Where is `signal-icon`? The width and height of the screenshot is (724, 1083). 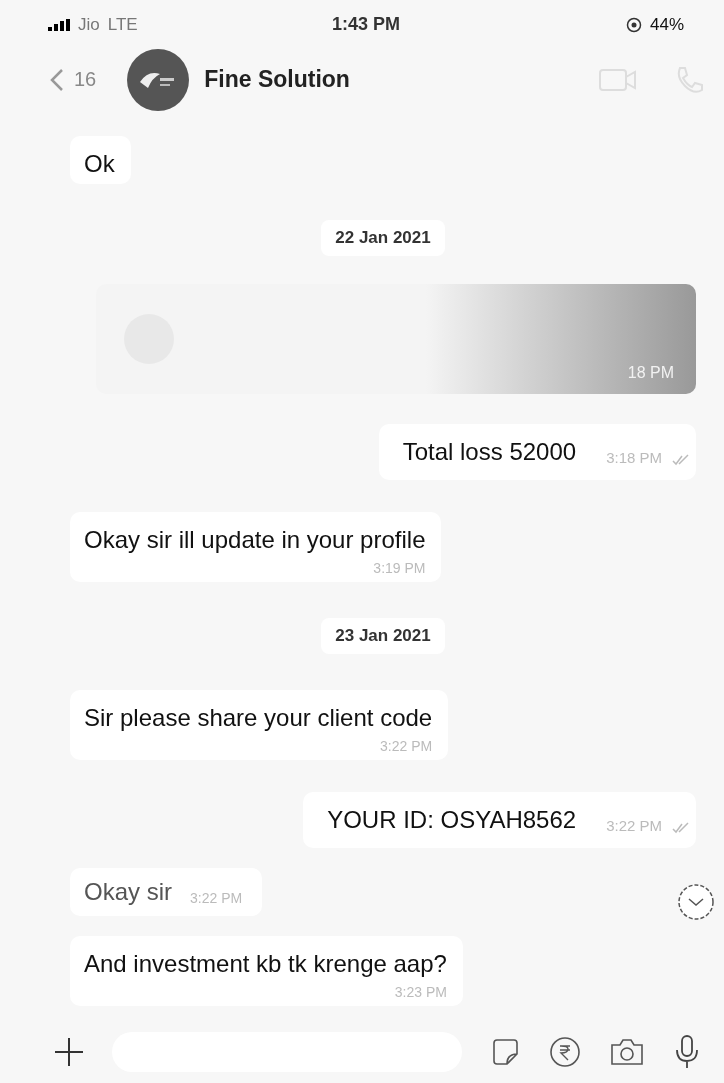 signal-icon is located at coordinates (59, 24).